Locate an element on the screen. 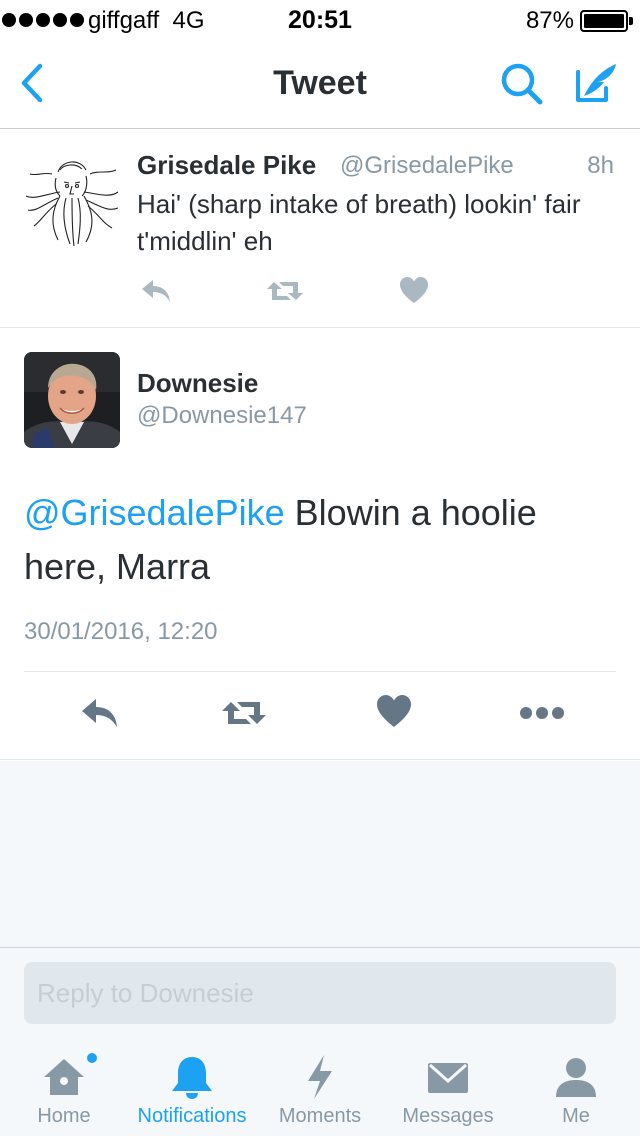 This screenshot has width=640, height=1136. author-name: Grisedale Pike is located at coordinates (226, 165).